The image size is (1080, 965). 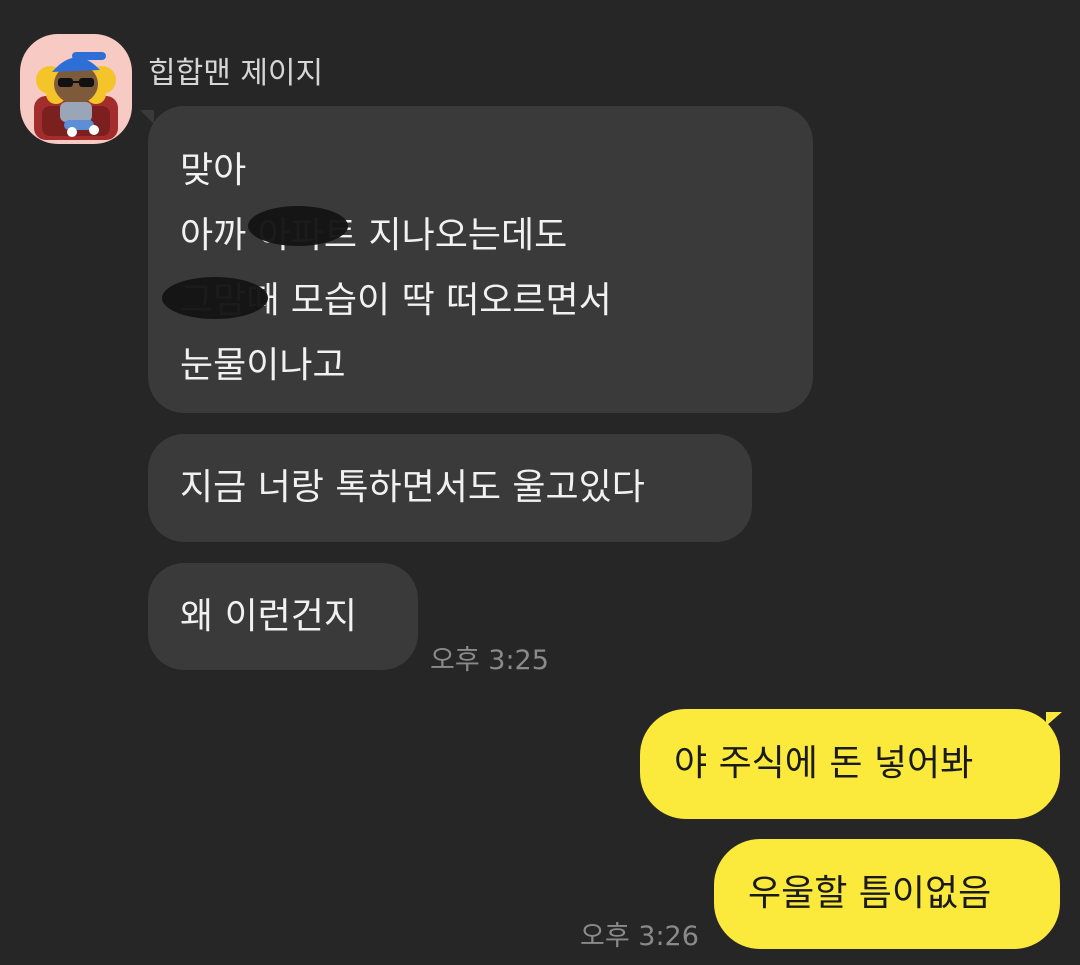 What do you see at coordinates (396, 300) in the screenshot?
I see `message-line: 그맘때 모습이 딱 떠오르면서` at bounding box center [396, 300].